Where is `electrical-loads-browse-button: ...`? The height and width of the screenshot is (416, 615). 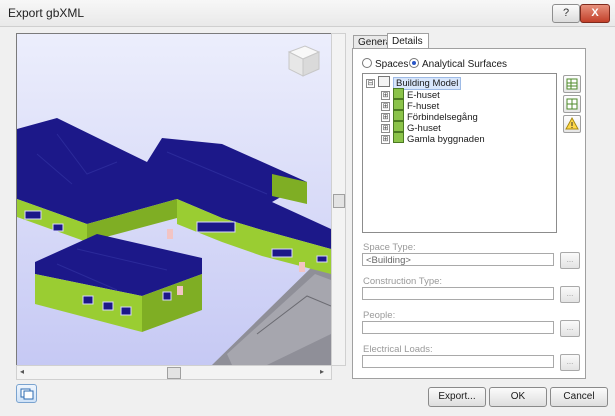
electrical-loads-browse-button: ... is located at coordinates (570, 362).